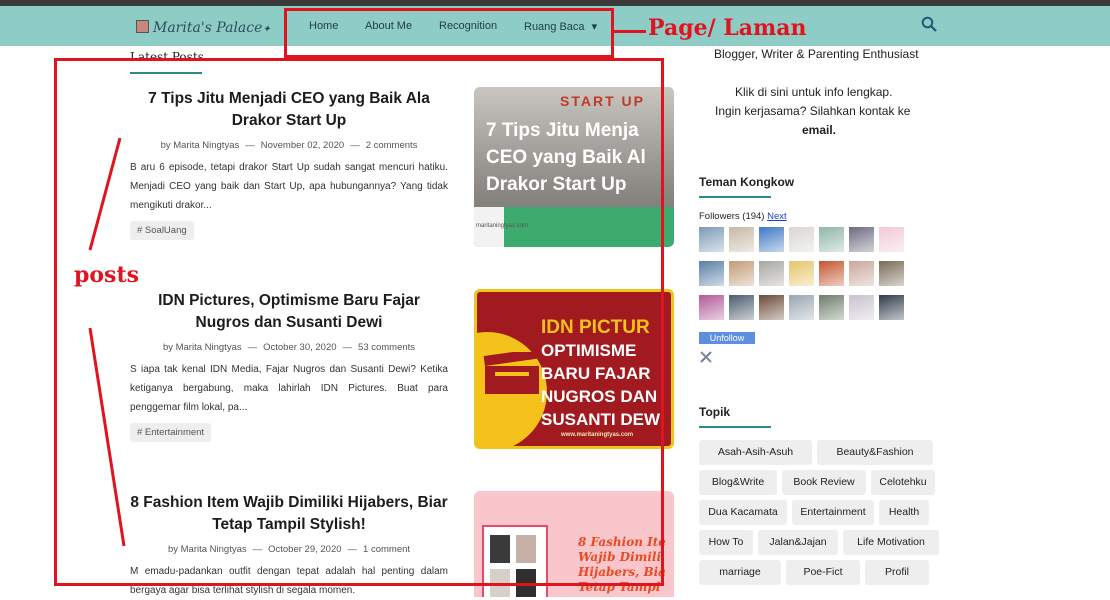 The width and height of the screenshot is (1110, 600). Describe the element at coordinates (735, 197) in the screenshot. I see `followers-title-underline` at that location.